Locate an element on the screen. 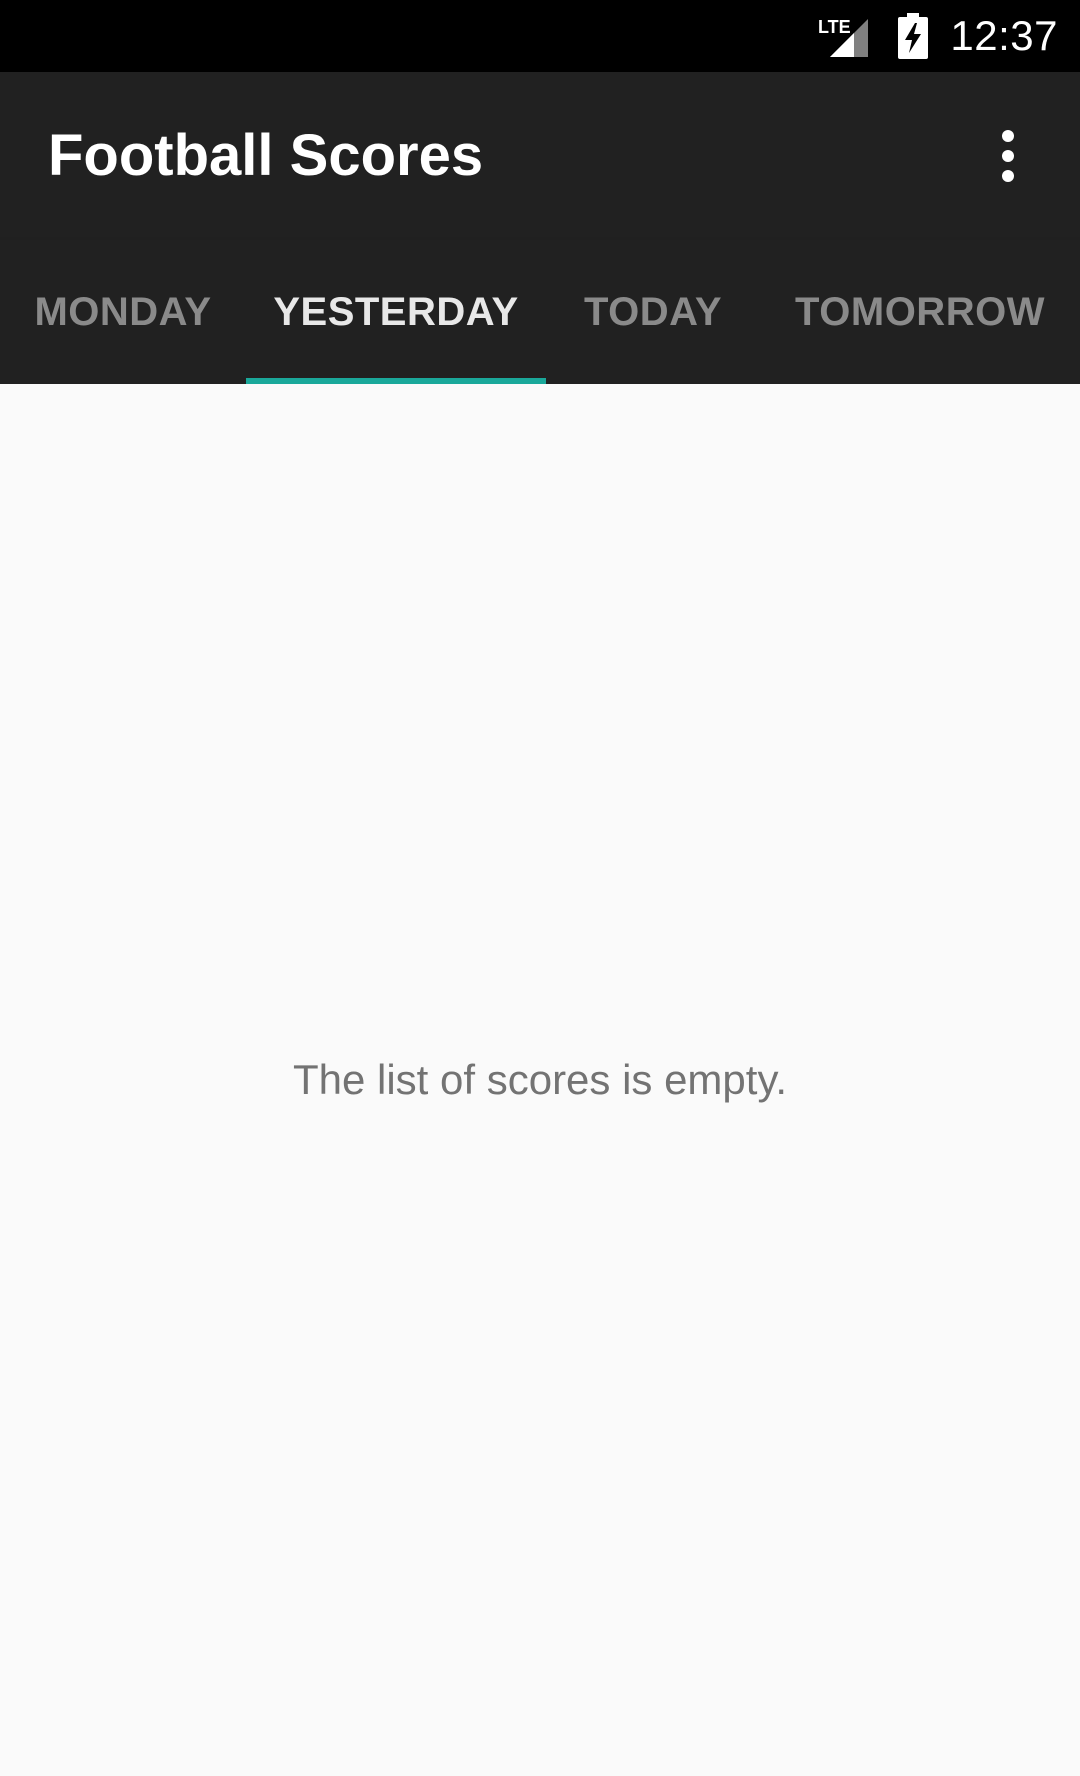 This screenshot has height=1776, width=1080. more-vert-icon is located at coordinates (1008, 156).